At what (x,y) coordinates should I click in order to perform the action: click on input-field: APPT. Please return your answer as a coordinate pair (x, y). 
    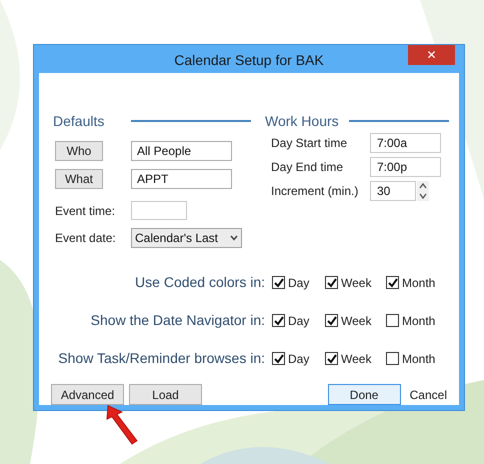
    Looking at the image, I should click on (181, 179).